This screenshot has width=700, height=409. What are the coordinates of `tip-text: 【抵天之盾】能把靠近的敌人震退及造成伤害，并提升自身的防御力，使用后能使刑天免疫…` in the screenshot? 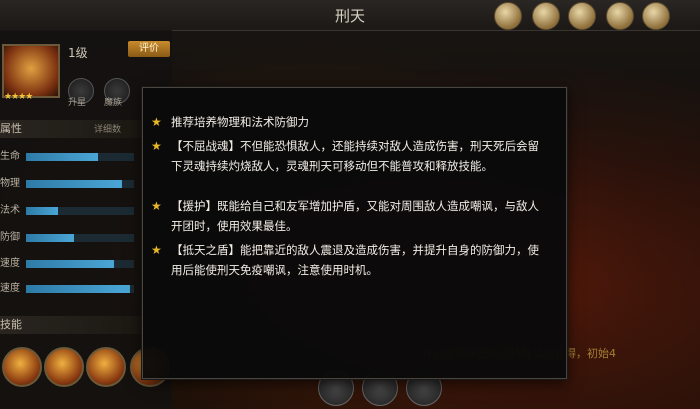 It's located at (355, 260).